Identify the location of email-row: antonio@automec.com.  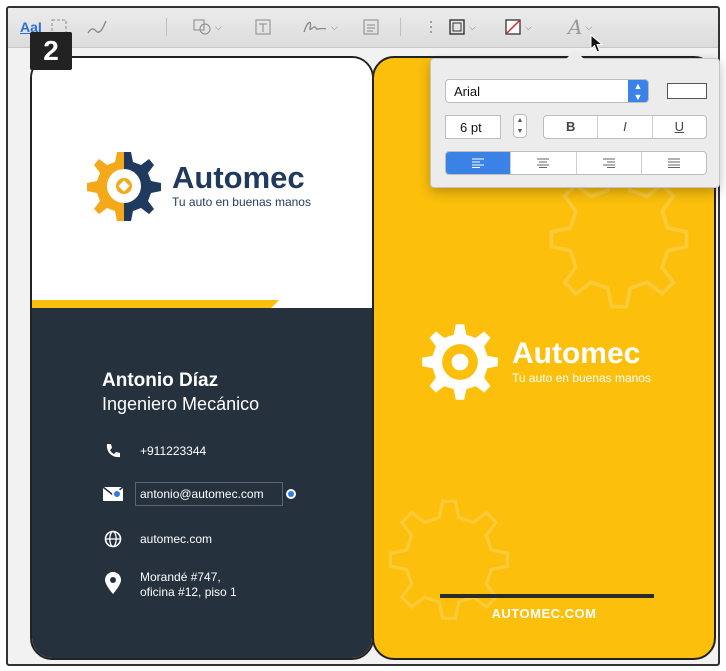
(199, 494).